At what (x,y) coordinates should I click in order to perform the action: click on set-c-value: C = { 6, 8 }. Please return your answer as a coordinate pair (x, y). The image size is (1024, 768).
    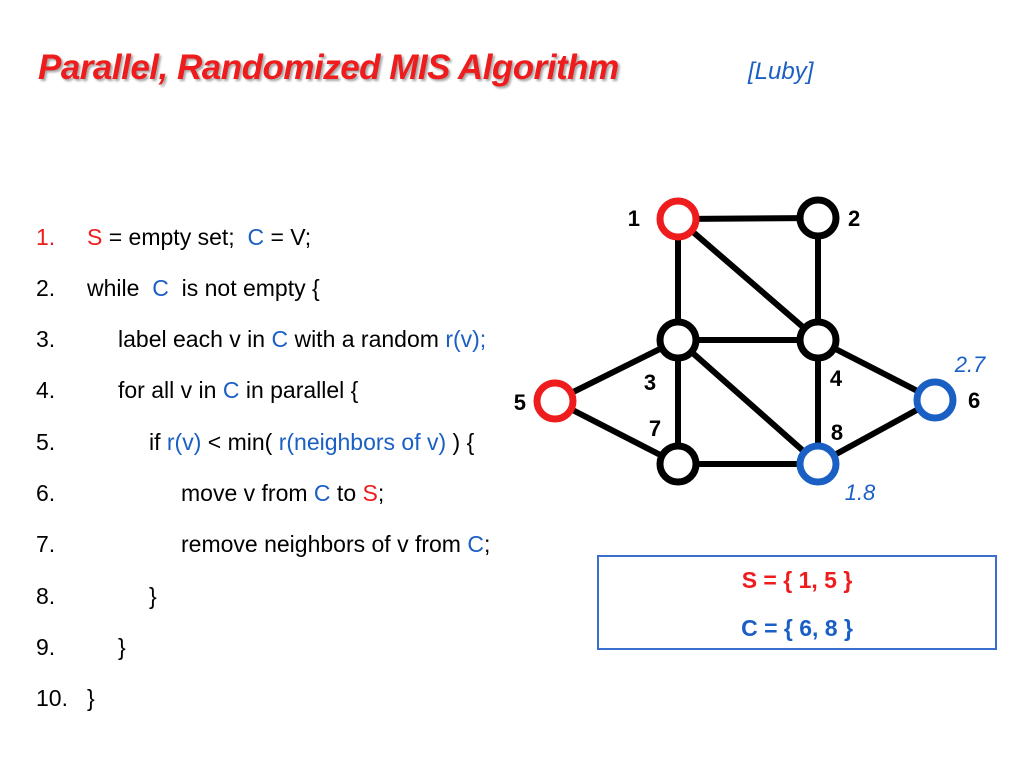
    Looking at the image, I should click on (797, 628).